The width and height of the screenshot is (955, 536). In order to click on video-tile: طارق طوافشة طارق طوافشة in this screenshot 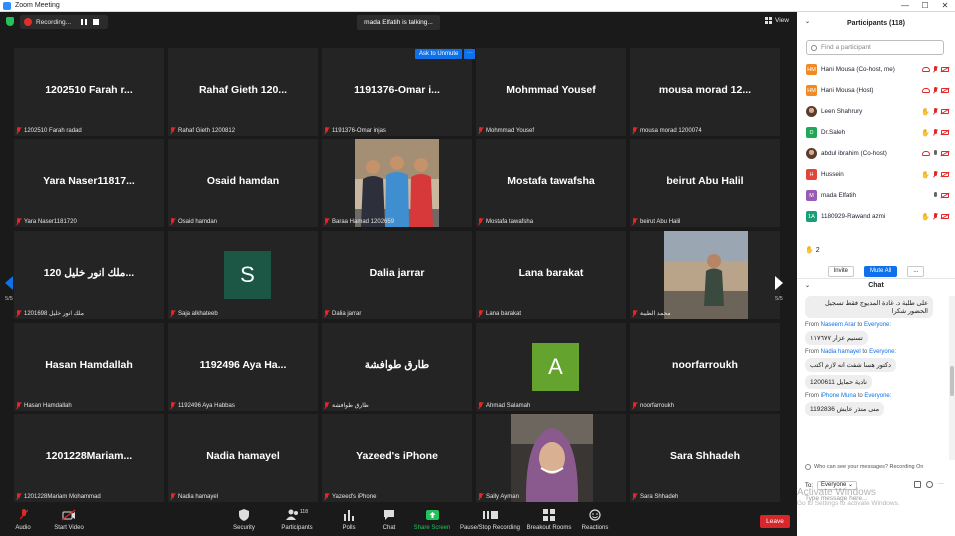, I will do `click(397, 367)`.